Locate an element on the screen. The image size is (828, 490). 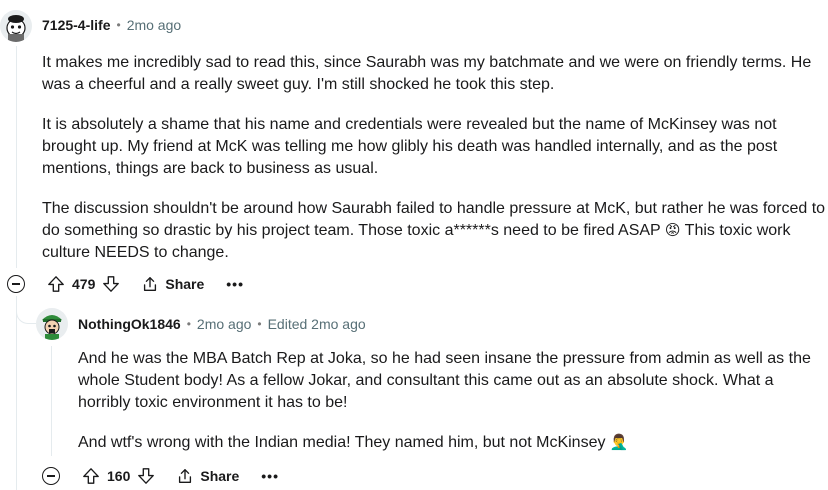
angry-face-emoji: 😡 is located at coordinates (672, 230).